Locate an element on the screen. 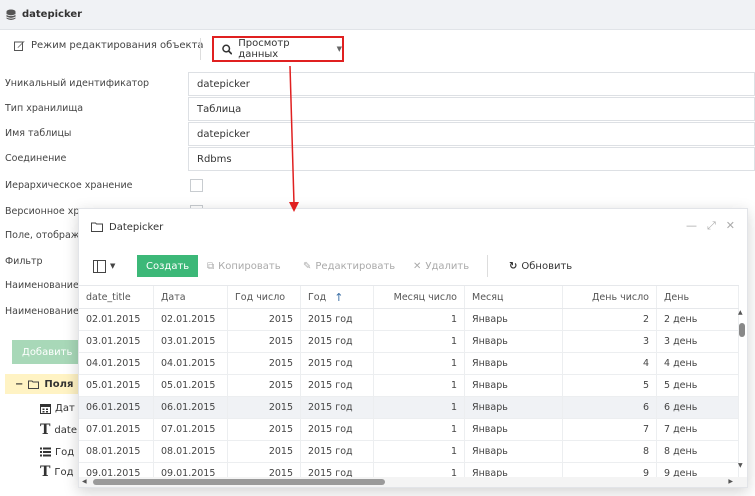  tree-item: Год is located at coordinates (57, 452).